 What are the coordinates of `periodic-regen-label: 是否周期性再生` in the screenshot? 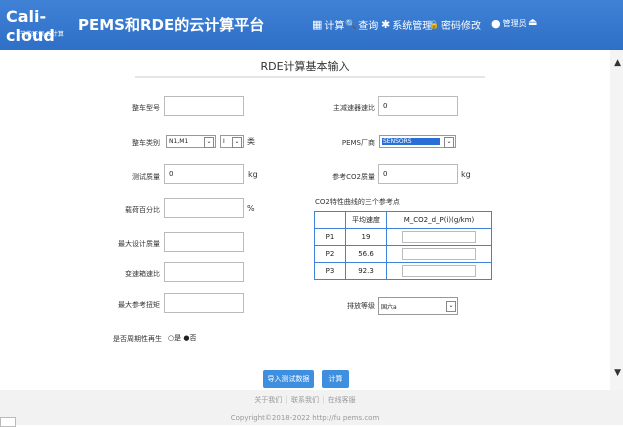 It's located at (137, 339).